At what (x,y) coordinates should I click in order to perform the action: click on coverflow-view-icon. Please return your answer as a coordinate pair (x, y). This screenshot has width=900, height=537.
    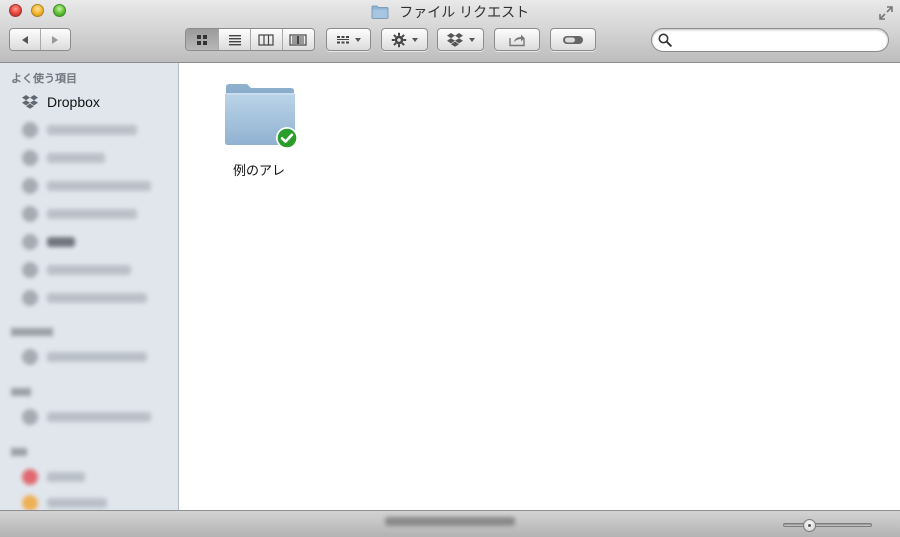
    Looking at the image, I should click on (298, 39).